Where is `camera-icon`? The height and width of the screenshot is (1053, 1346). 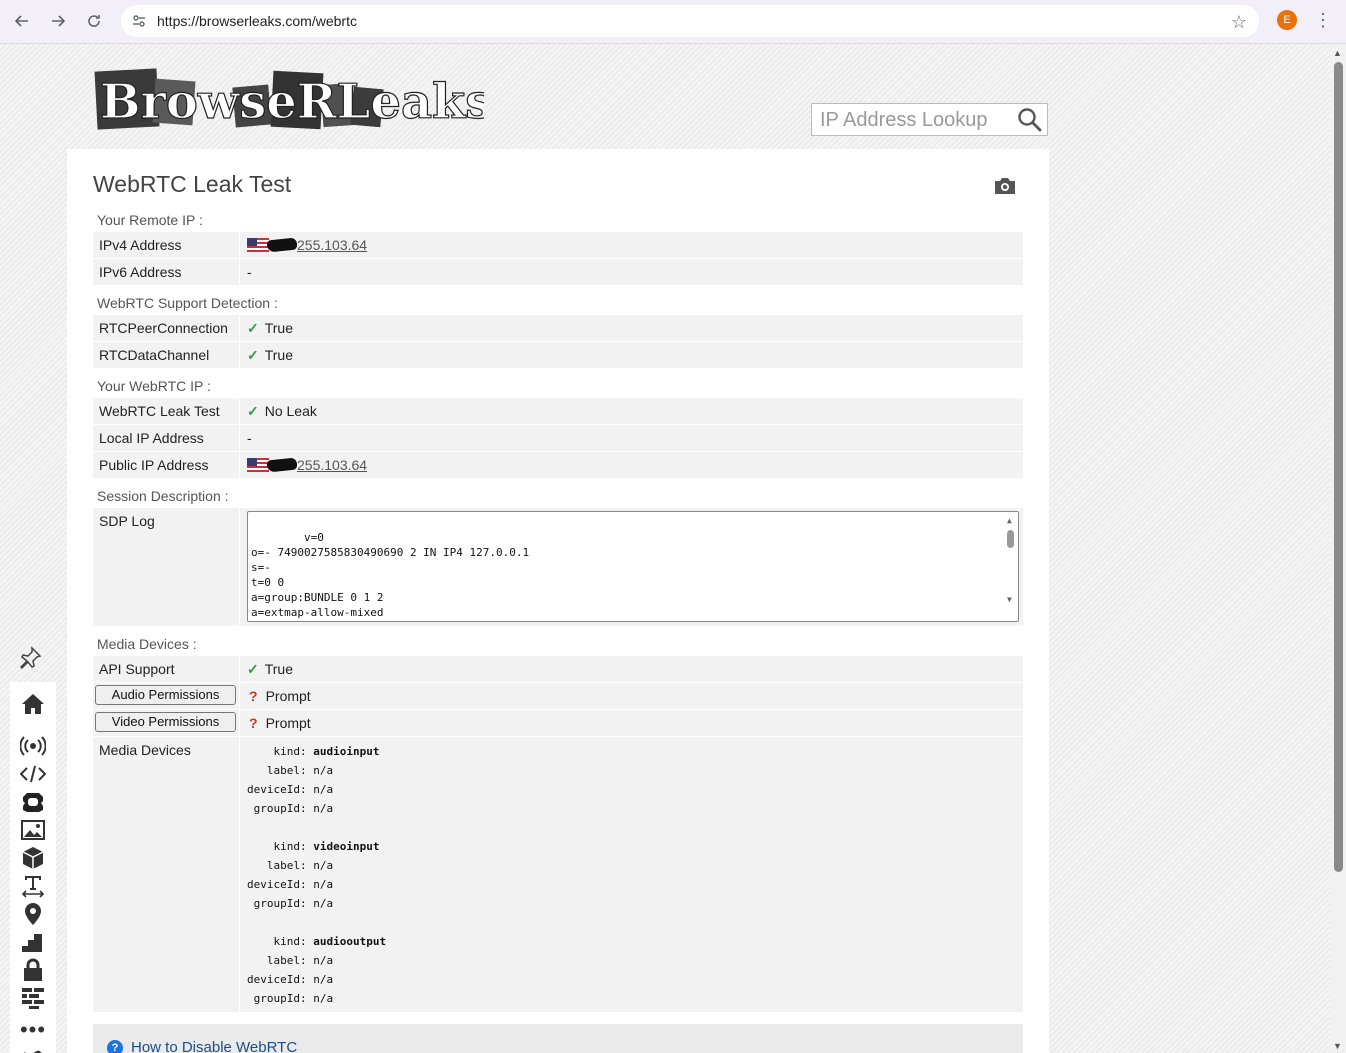 camera-icon is located at coordinates (1005, 186).